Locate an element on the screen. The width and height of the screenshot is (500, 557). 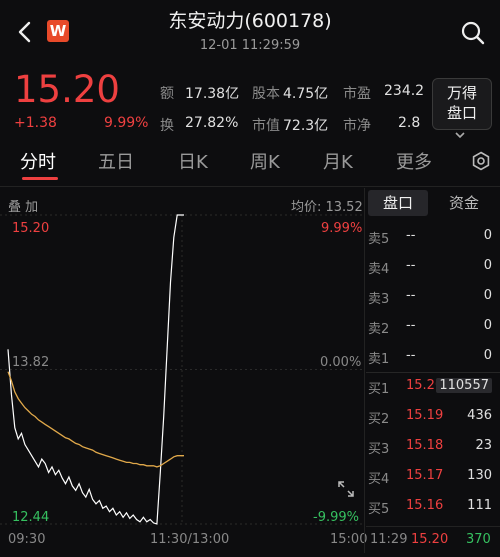
orderbook-row-bid: 买4 15.17 130 is located at coordinates (431, 476).